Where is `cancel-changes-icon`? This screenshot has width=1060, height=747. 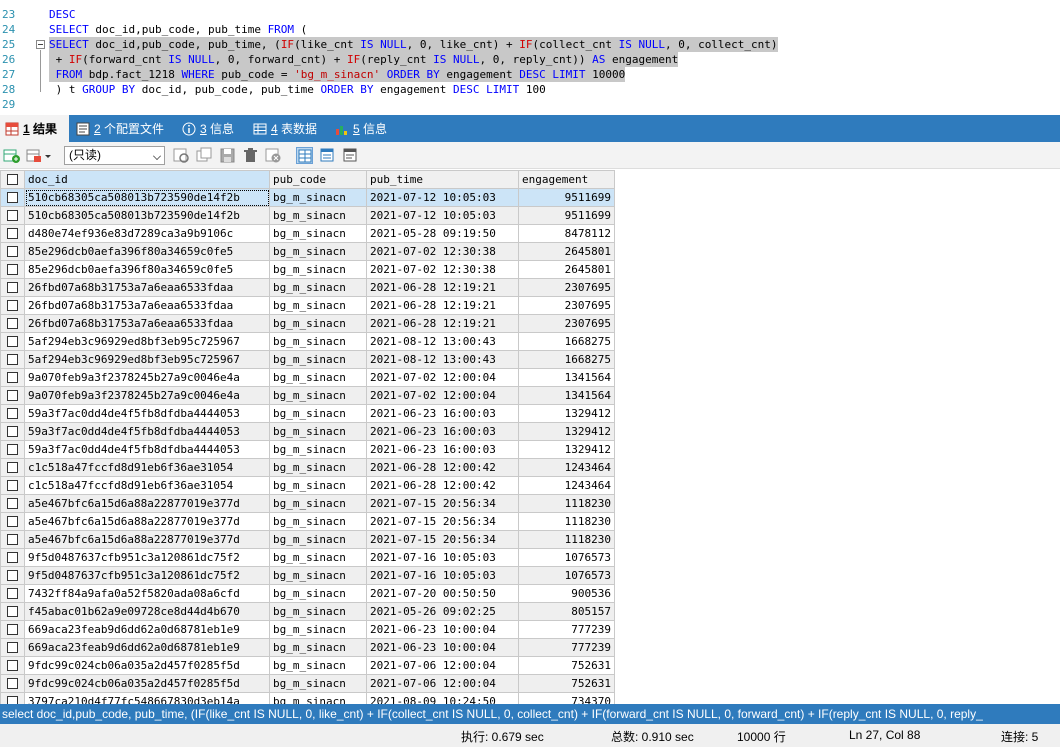 cancel-changes-icon is located at coordinates (273, 155).